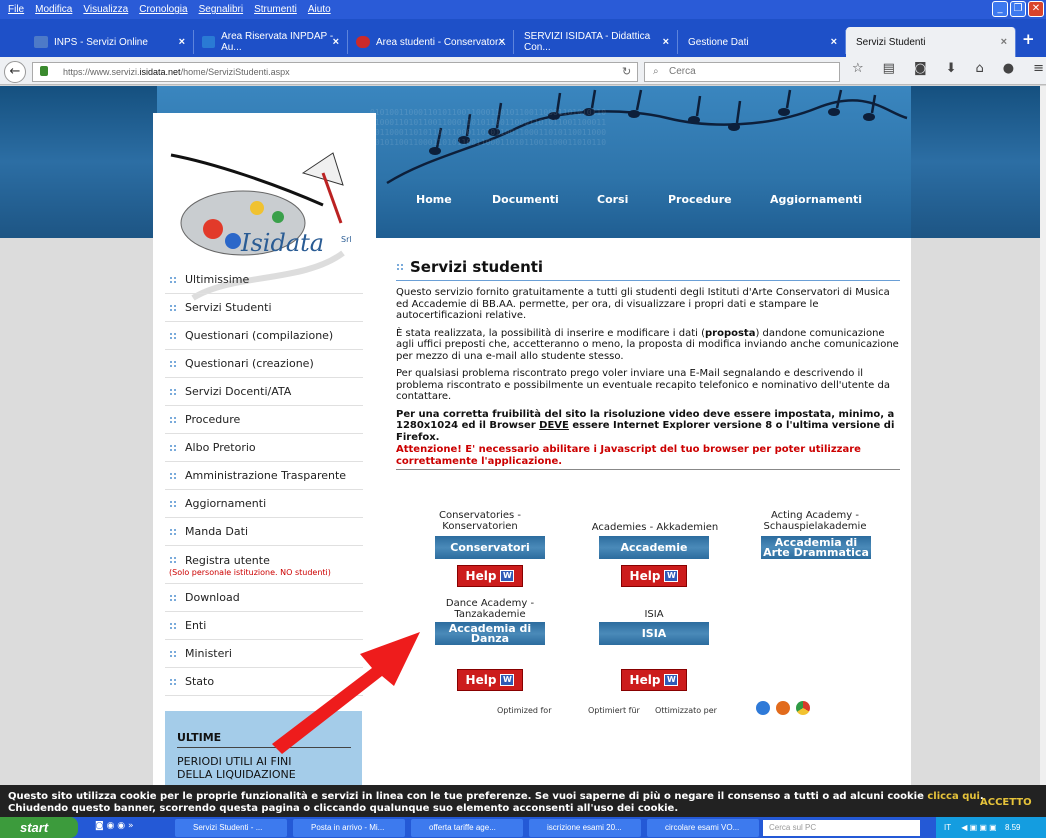 This screenshot has width=1046, height=838. I want to click on sidebar-item-aggiornamenti: Aggiornamenti, so click(264, 504).